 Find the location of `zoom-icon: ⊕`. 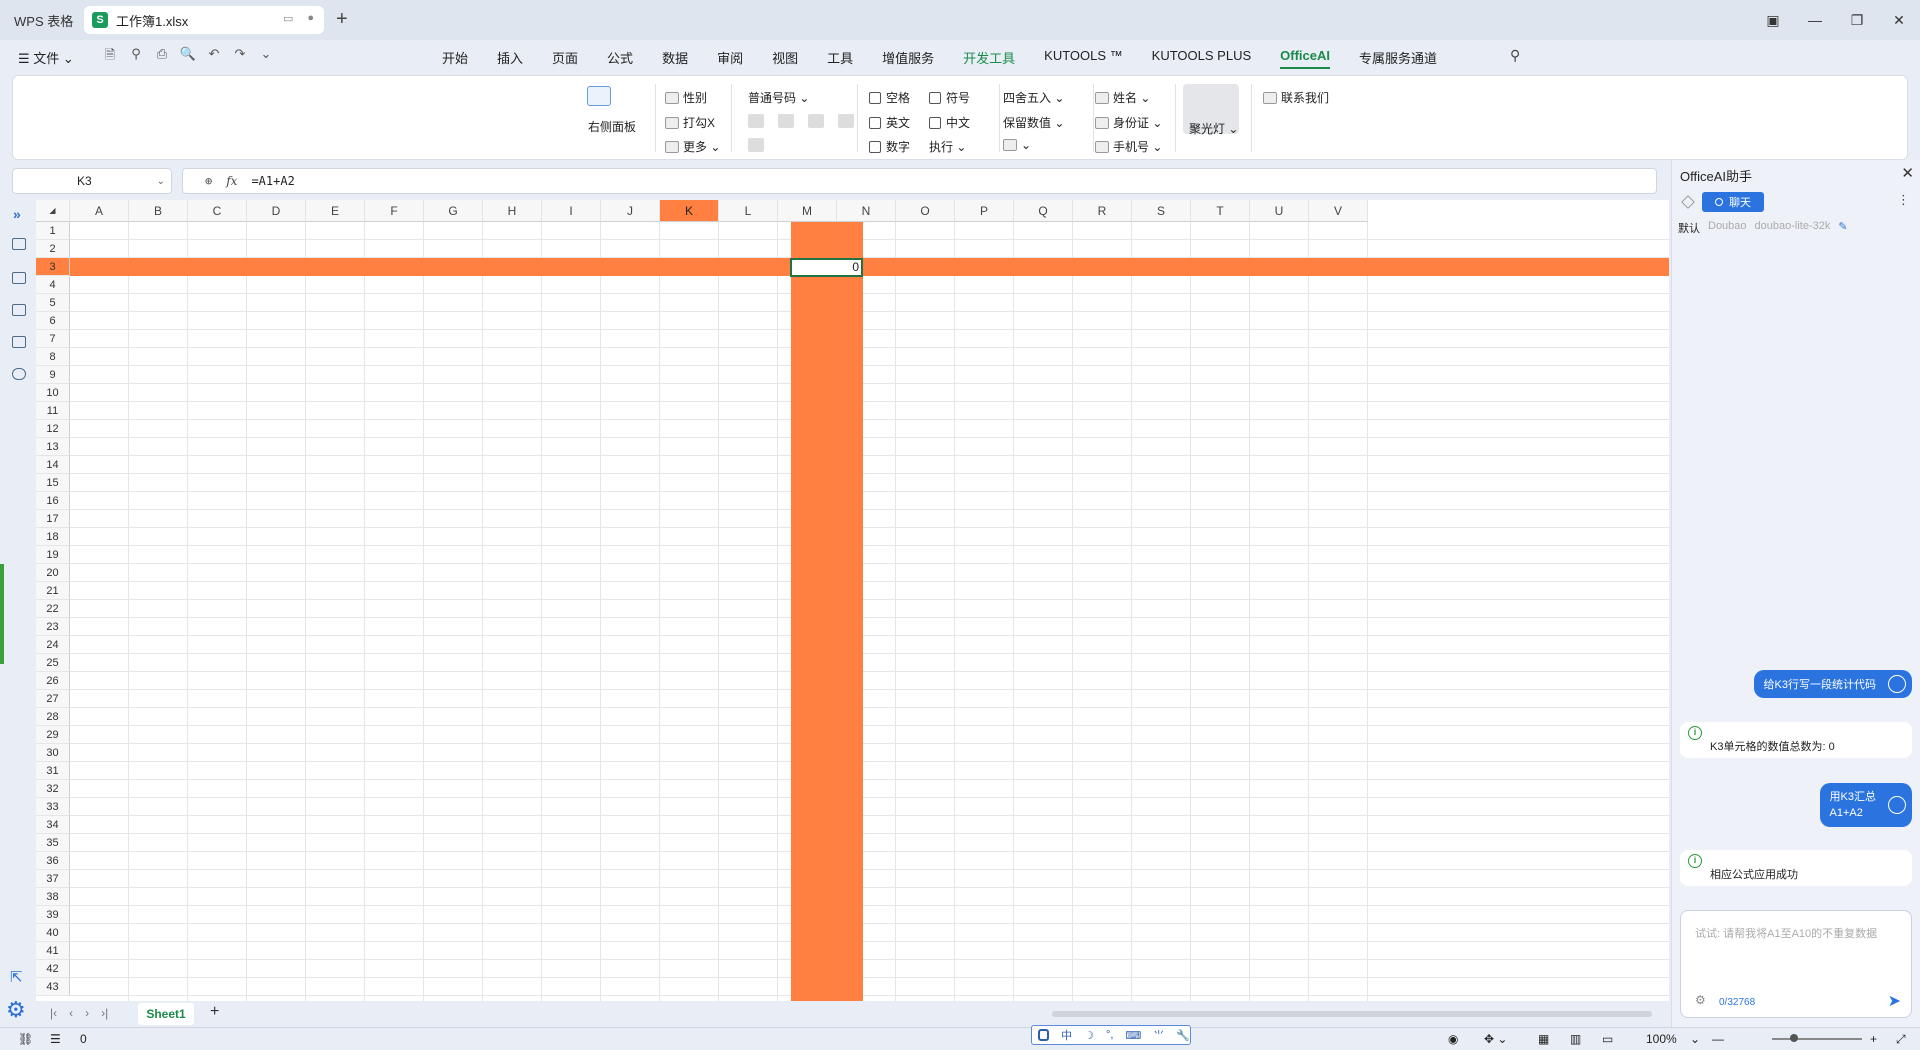

zoom-icon: ⊕ is located at coordinates (208, 181).